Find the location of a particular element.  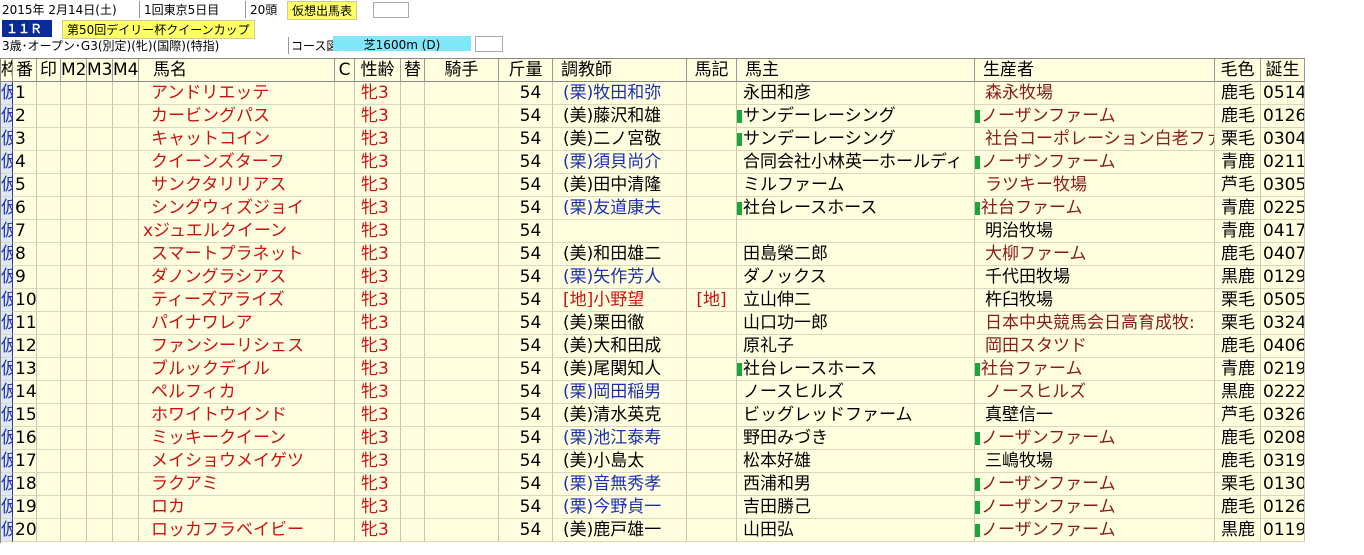

horse-name: サンクタリリアス is located at coordinates (237, 185).